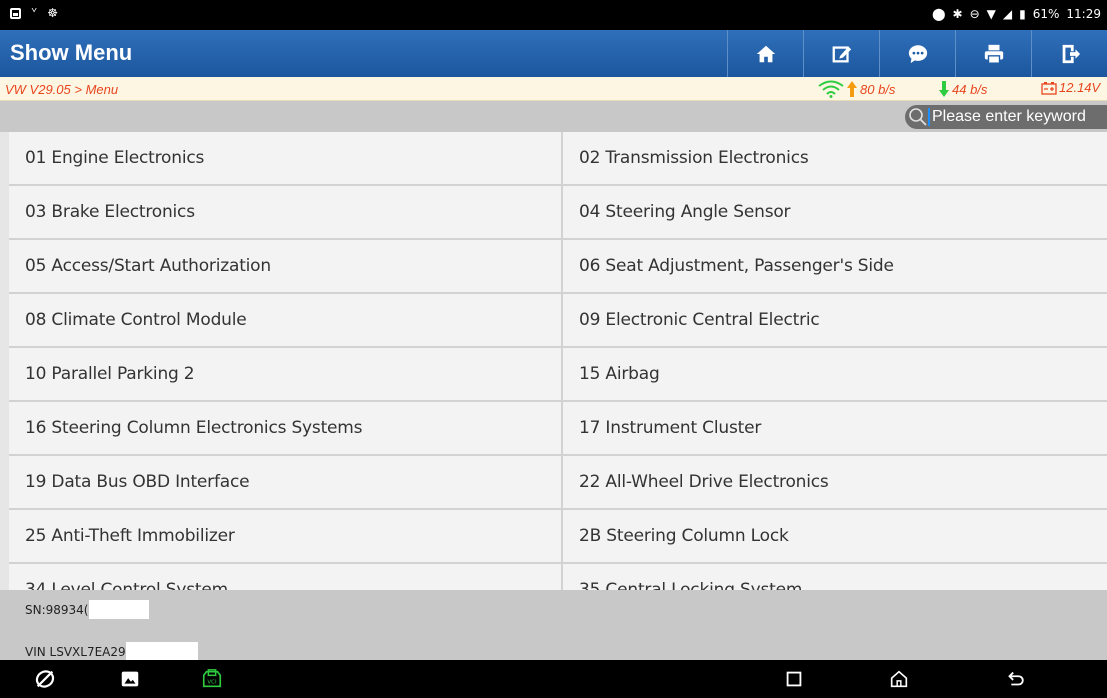 The height and width of the screenshot is (698, 1107). Describe the element at coordinates (970, 89) in the screenshot. I see `download-rate-value: 44 b/s` at that location.